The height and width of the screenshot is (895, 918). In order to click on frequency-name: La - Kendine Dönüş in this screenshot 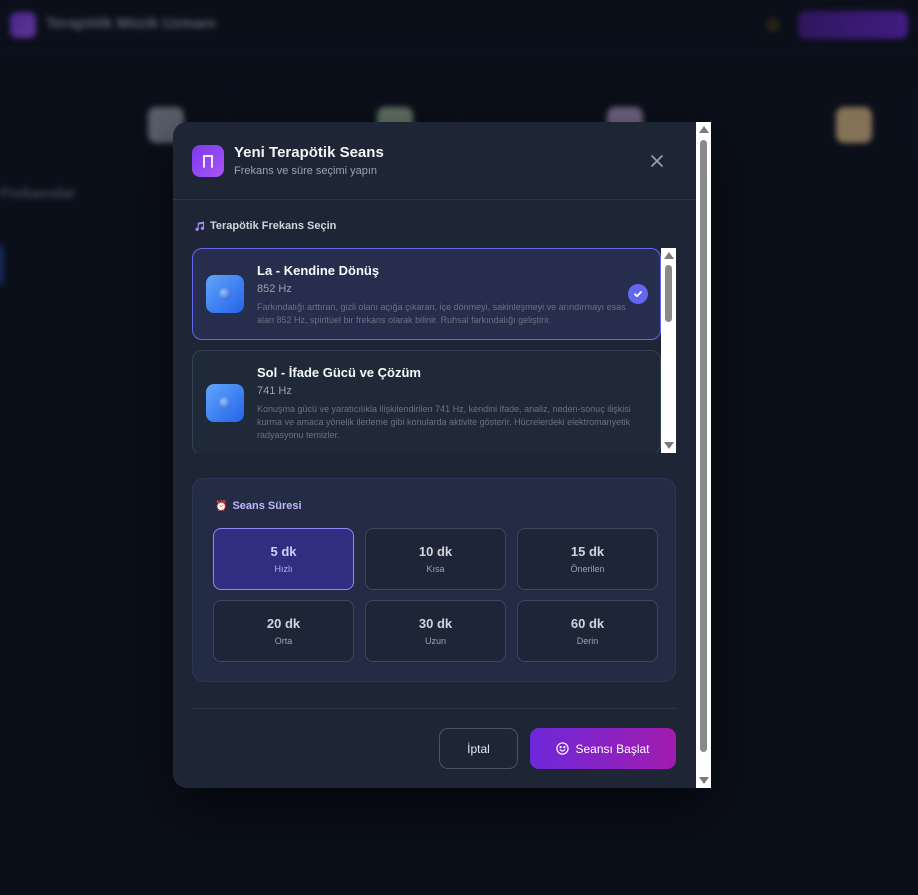, I will do `click(318, 270)`.